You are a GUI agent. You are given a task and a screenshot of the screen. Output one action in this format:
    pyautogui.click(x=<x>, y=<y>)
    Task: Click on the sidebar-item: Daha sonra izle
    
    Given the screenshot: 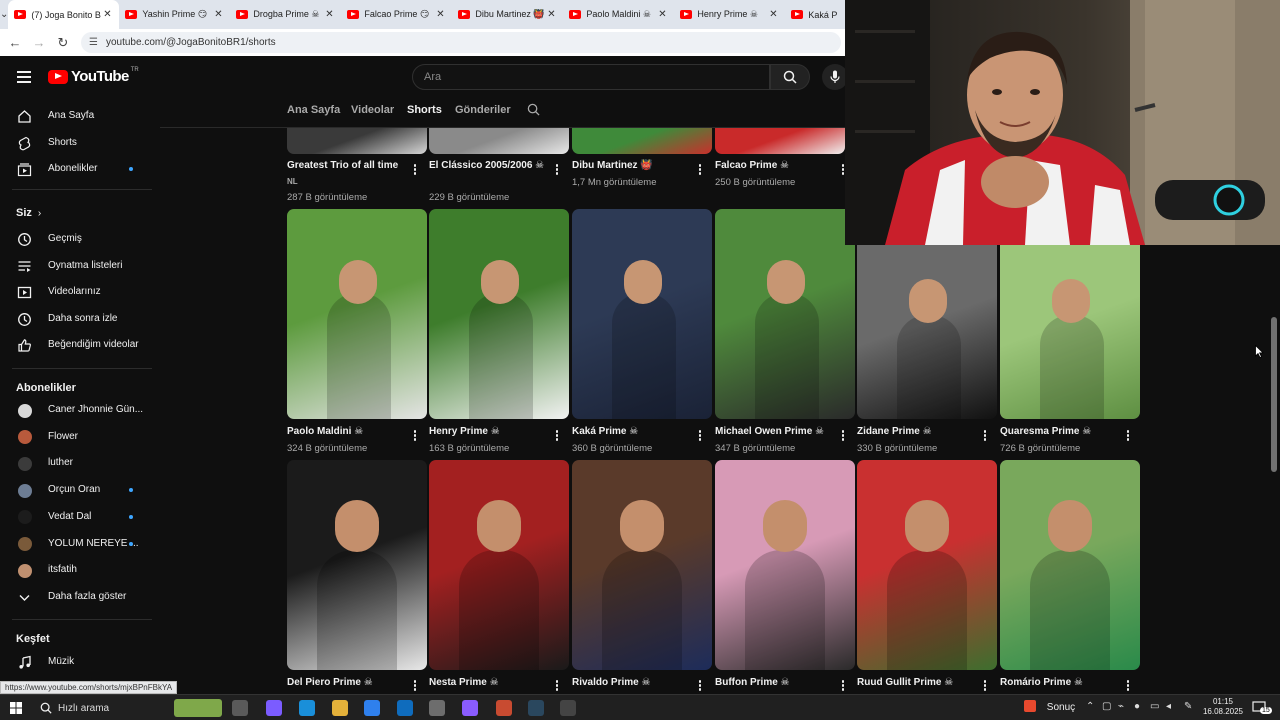 What is the action you would take?
    pyautogui.click(x=80, y=319)
    